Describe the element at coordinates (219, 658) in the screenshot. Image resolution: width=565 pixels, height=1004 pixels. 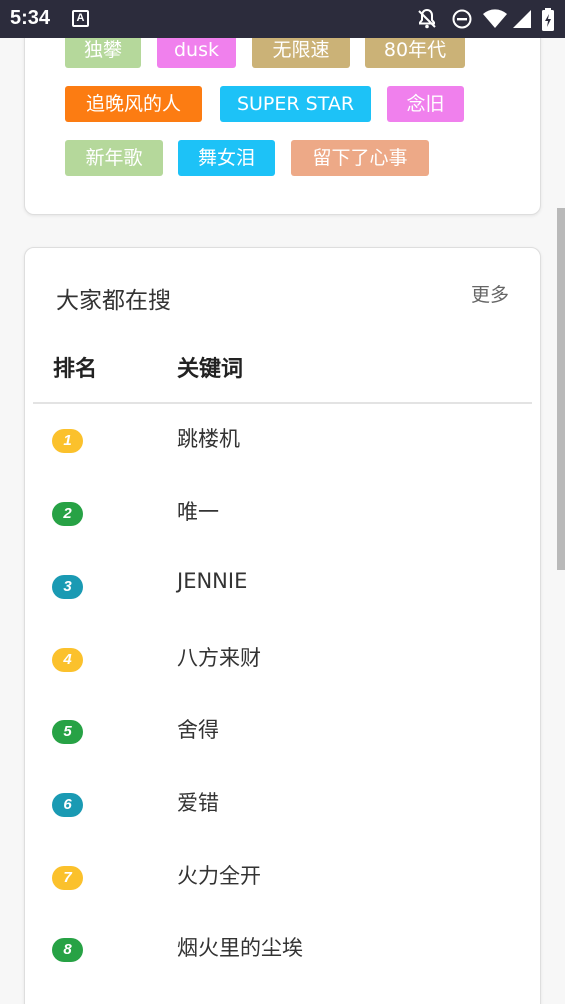
I see `keyword-text: 八方来财` at that location.